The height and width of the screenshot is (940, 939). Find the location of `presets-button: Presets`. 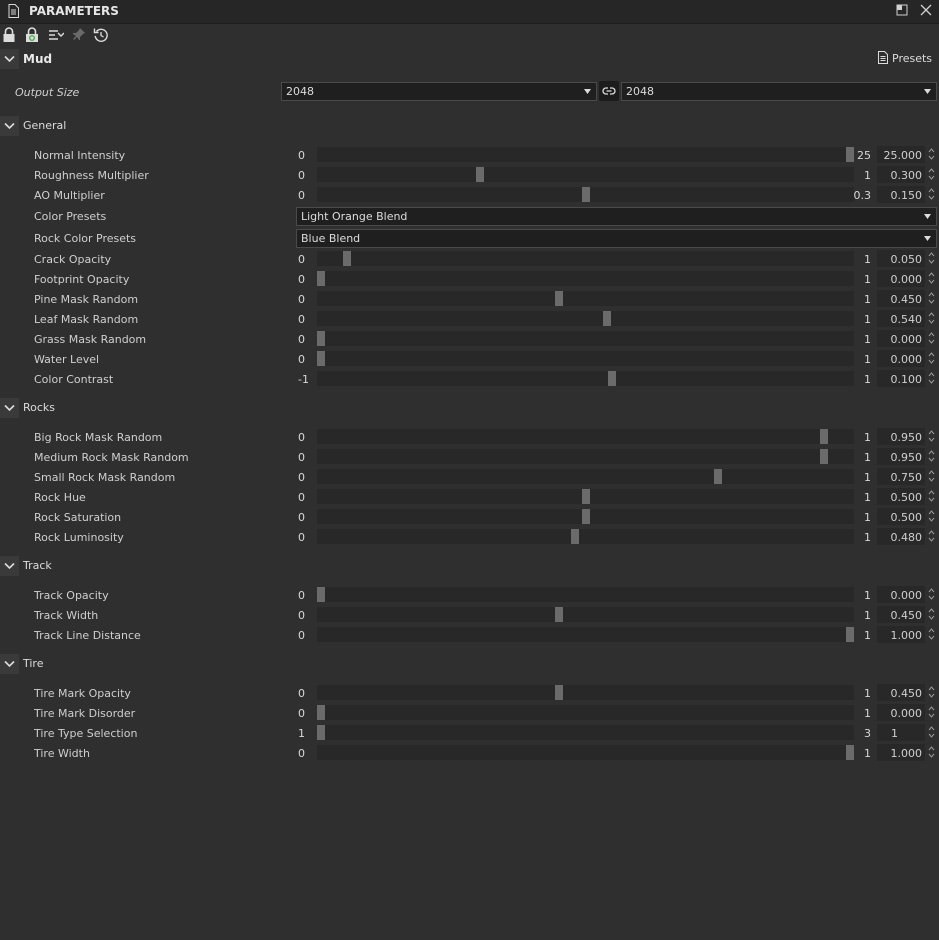

presets-button: Presets is located at coordinates (905, 59).